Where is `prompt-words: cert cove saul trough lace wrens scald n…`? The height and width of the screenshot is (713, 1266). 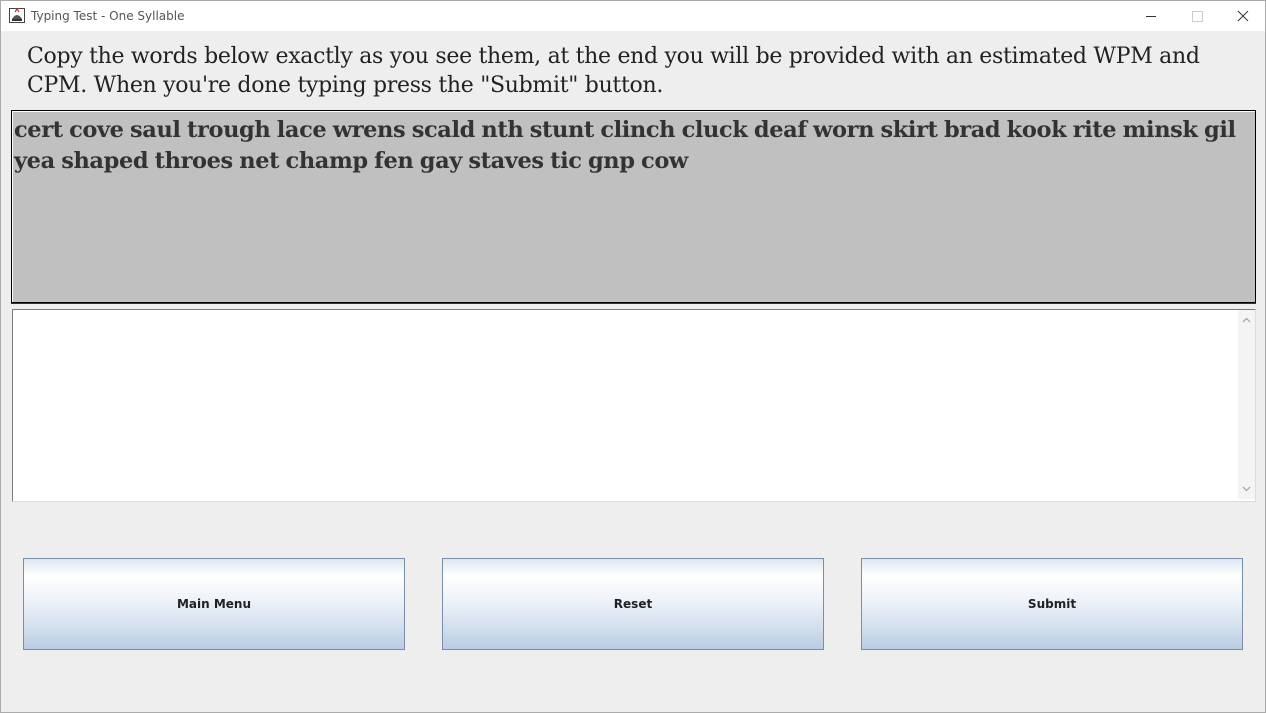 prompt-words: cert cove saul trough lace wrens scald n… is located at coordinates (625, 145).